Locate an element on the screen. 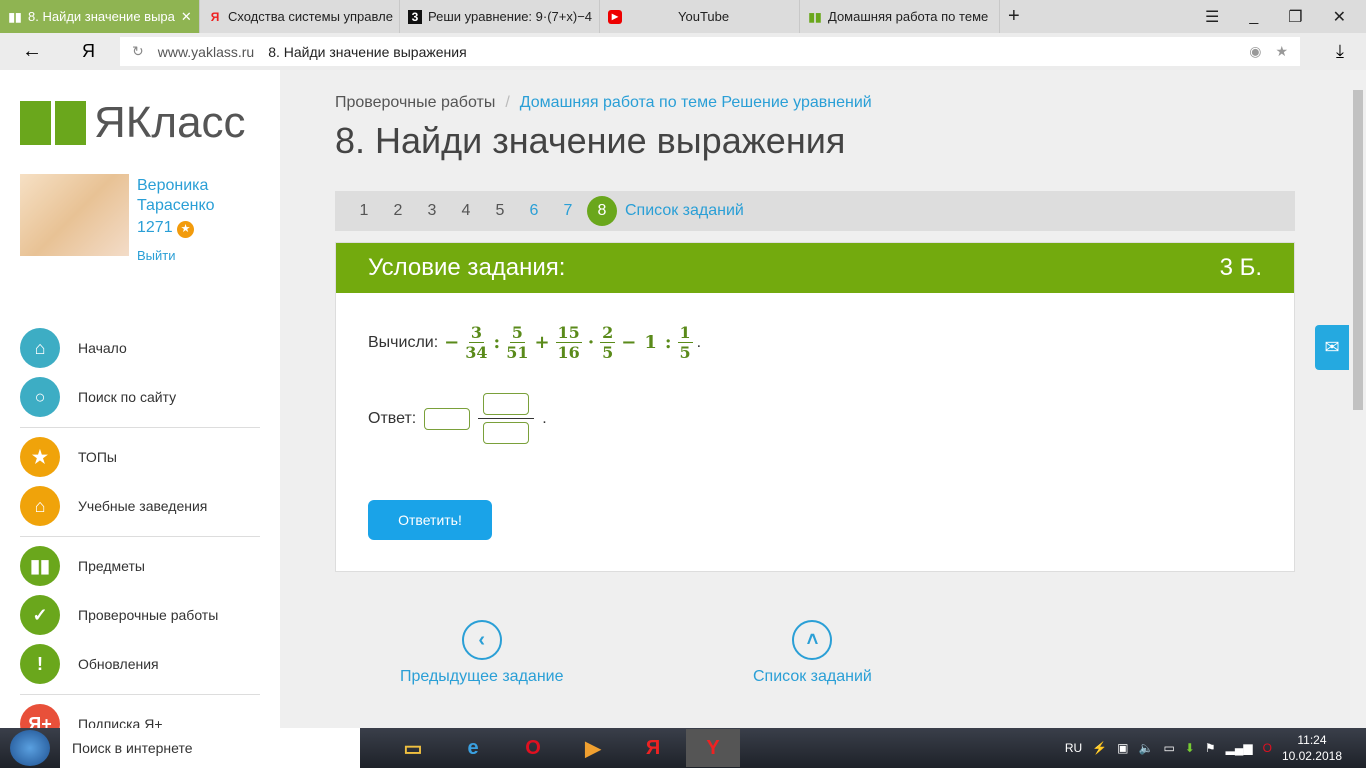  opera-icon: O is located at coordinates (533, 748).